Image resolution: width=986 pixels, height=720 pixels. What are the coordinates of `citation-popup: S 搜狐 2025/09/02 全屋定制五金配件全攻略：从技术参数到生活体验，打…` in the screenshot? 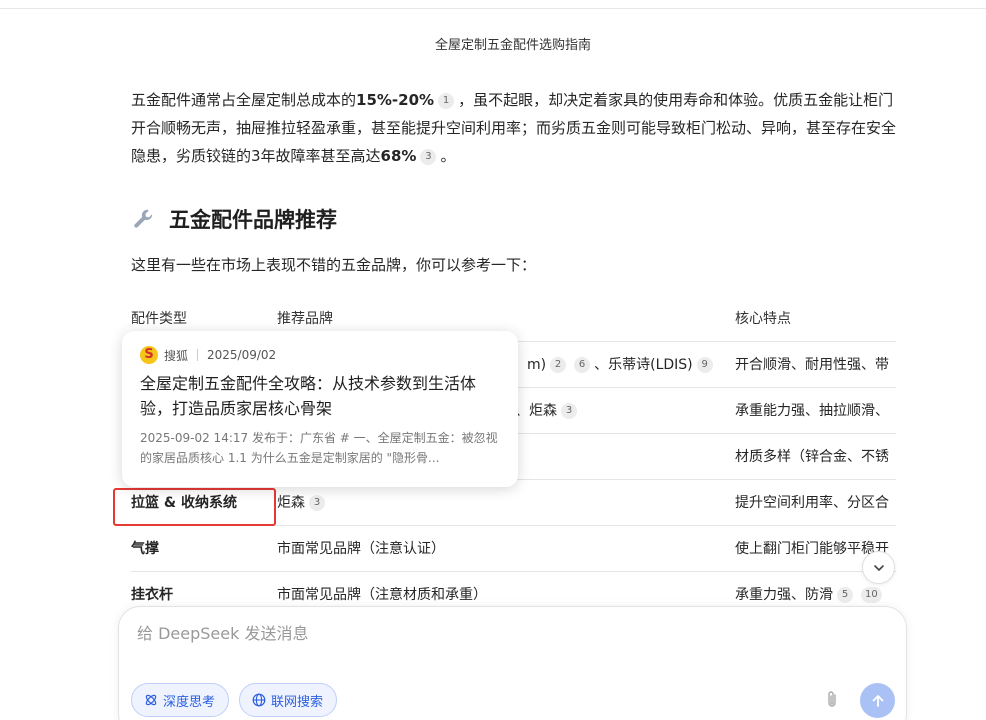 It's located at (320, 409).